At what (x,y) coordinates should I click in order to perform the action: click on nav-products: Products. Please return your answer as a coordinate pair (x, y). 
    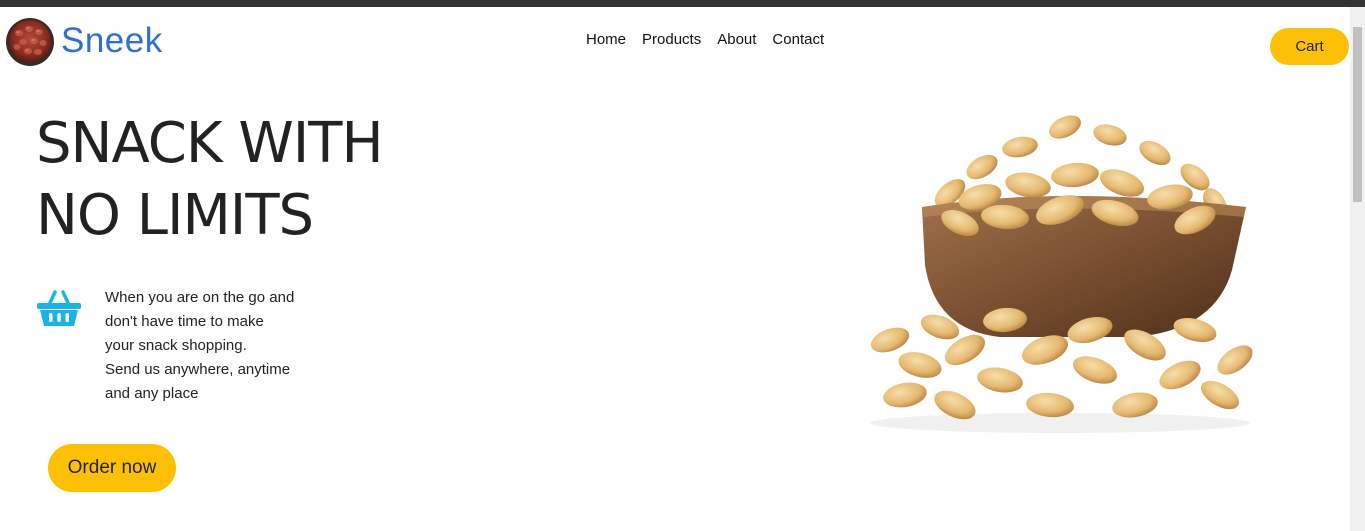
    Looking at the image, I should click on (671, 40).